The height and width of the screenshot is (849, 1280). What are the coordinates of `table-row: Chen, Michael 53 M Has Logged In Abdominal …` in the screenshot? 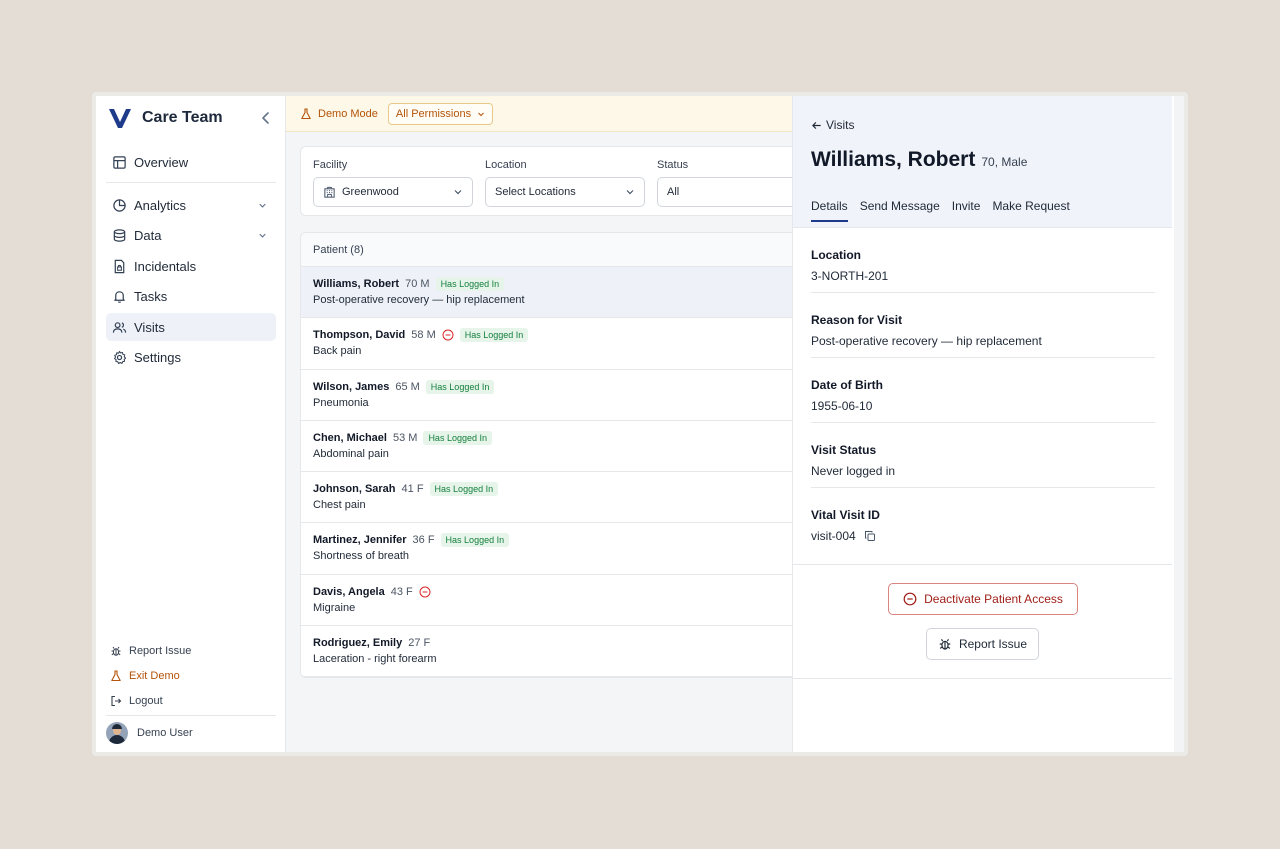 It's located at (560, 447).